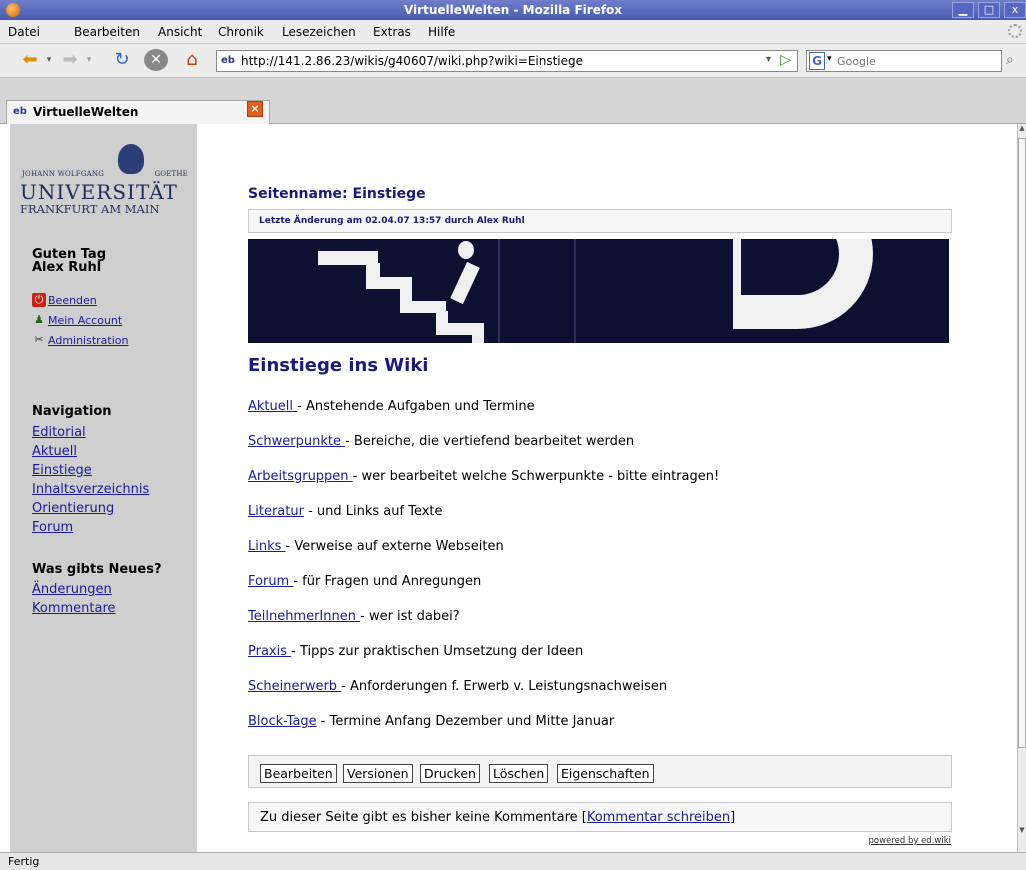 The width and height of the screenshot is (1026, 870). Describe the element at coordinates (519, 773) in the screenshot. I see `loeschen-button: Löschen` at that location.